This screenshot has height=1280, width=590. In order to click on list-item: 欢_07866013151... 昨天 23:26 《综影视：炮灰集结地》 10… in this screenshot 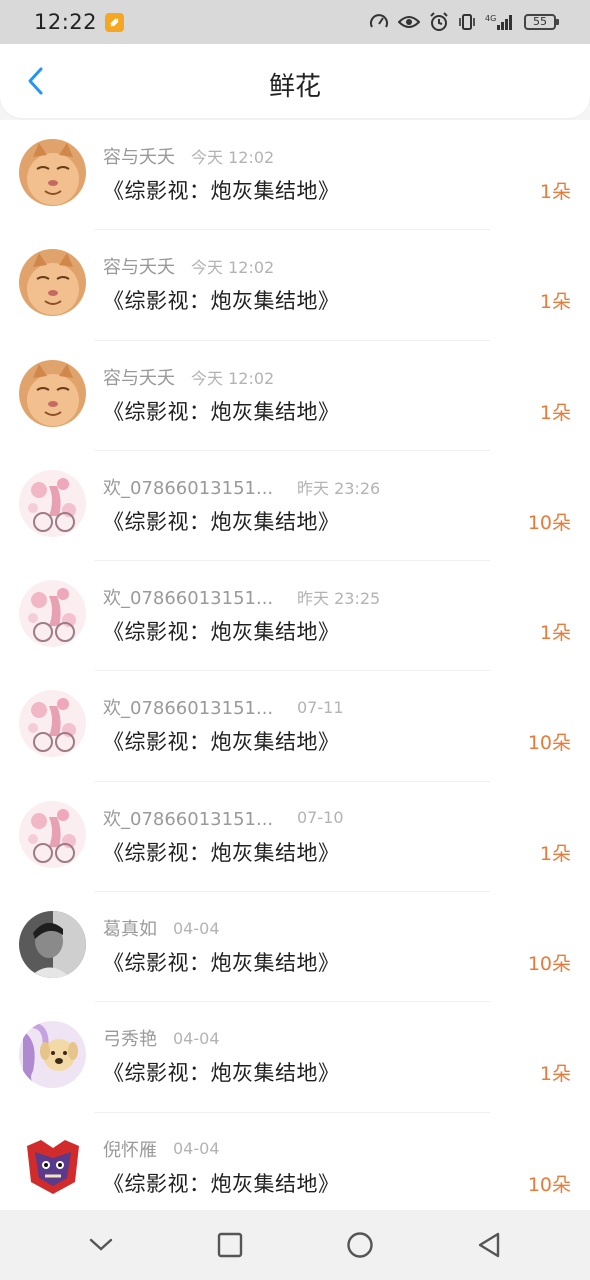, I will do `click(295, 506)`.